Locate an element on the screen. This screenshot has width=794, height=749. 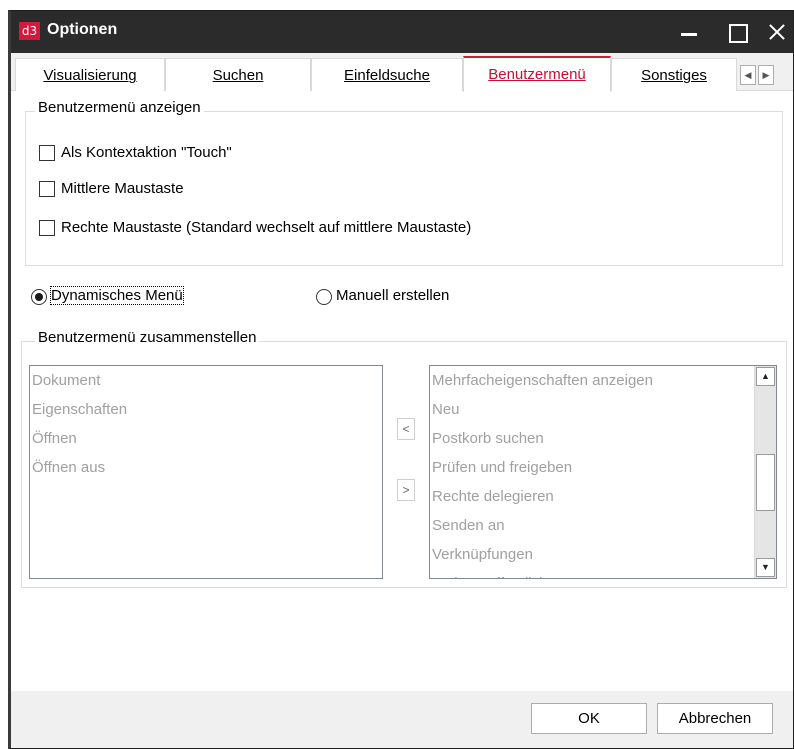
list-item: Senden an is located at coordinates (603, 525).